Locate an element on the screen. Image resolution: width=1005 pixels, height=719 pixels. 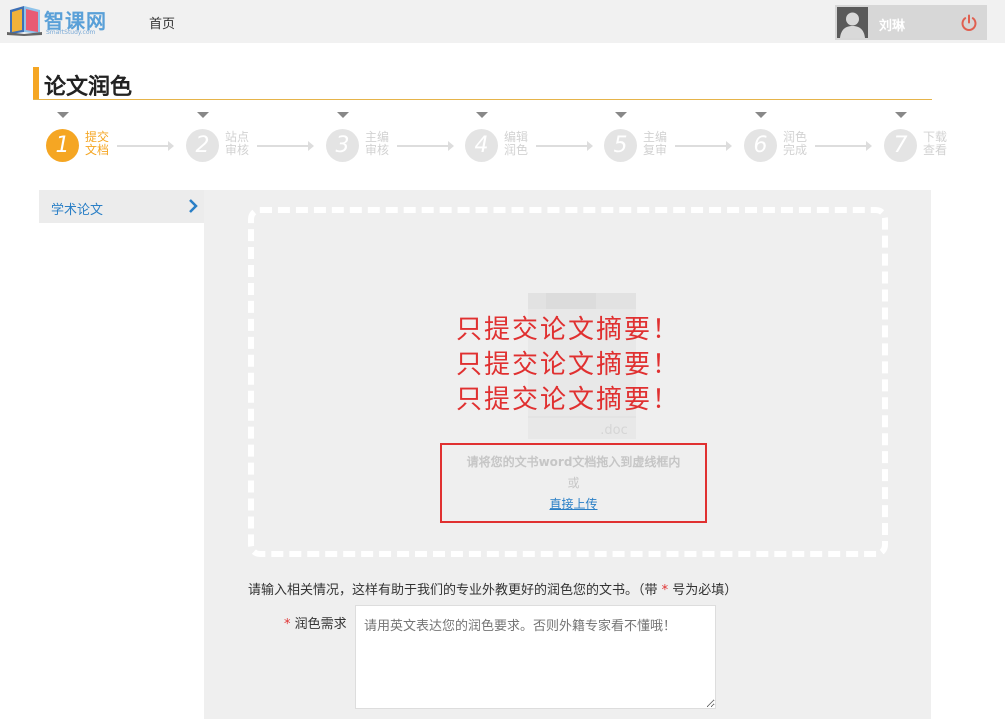
step-6: 6 润色完成 is located at coordinates (808, 142).